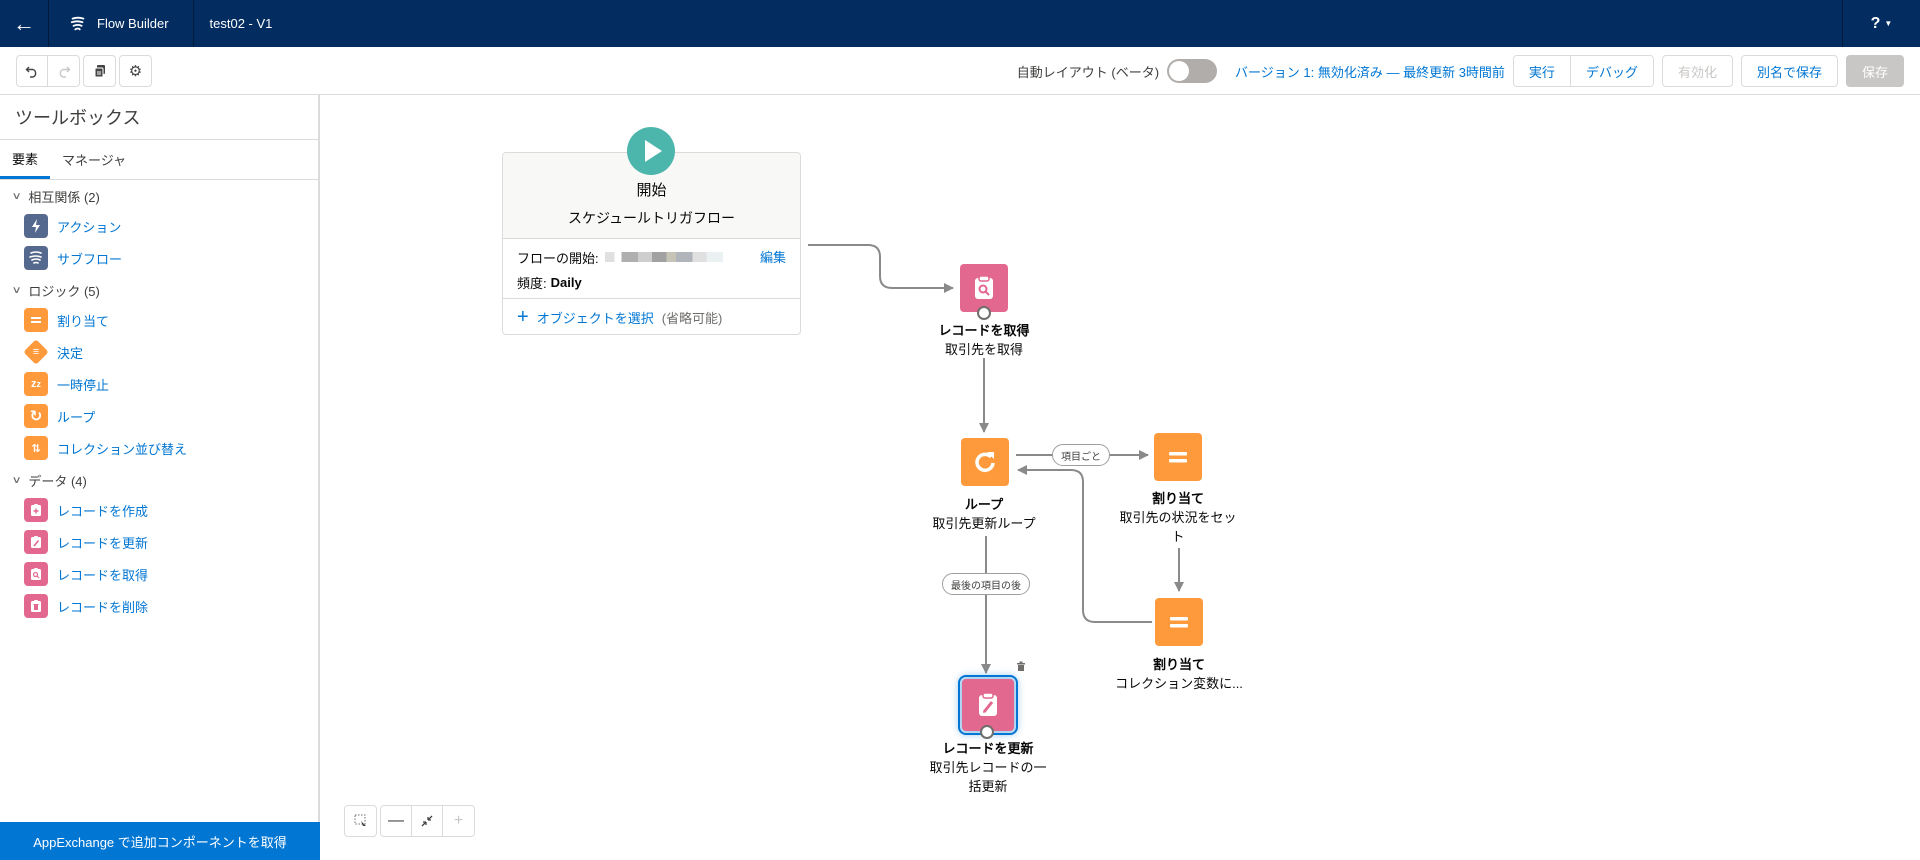  I want to click on copy-icon, so click(99, 71).